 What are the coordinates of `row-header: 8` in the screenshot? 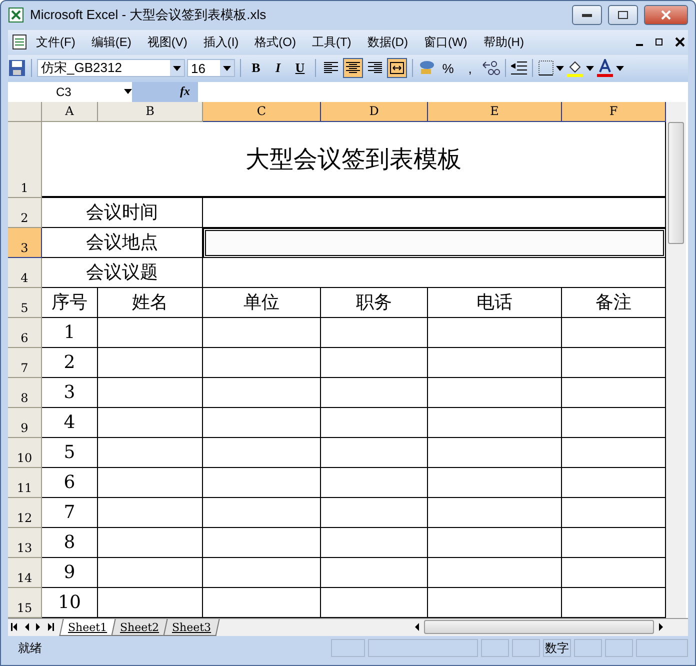 It's located at (25, 393).